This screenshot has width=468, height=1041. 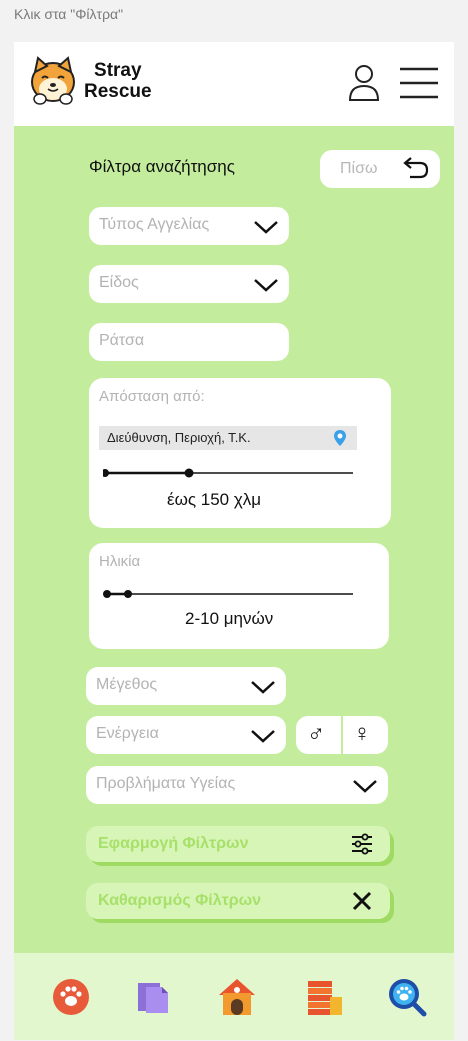 I want to click on listing-type-select: Τύπος Αγγελίας, so click(x=189, y=226).